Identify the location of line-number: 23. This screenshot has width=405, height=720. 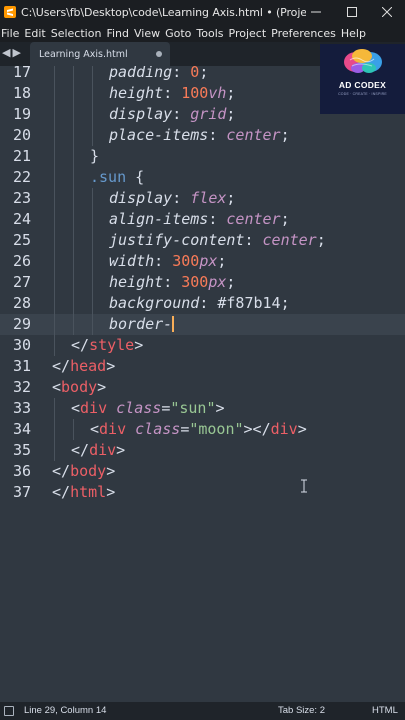
(21, 198).